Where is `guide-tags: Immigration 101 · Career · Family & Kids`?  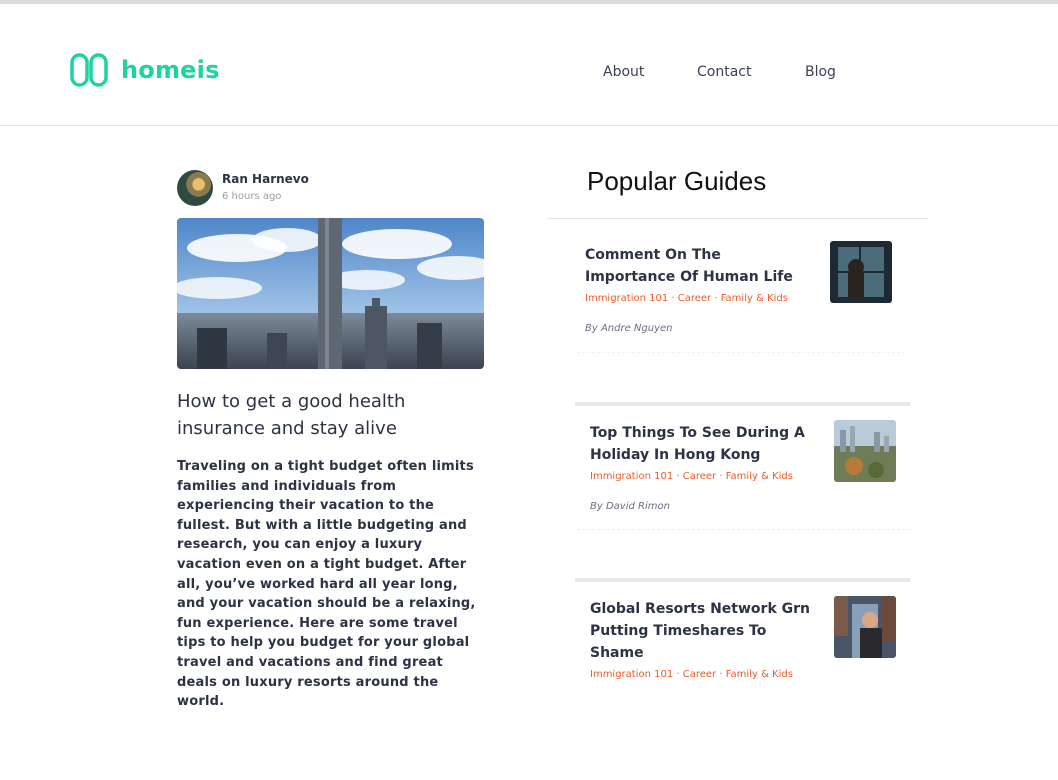
guide-tags: Immigration 101 · Career · Family & Kids is located at coordinates (757, 674).